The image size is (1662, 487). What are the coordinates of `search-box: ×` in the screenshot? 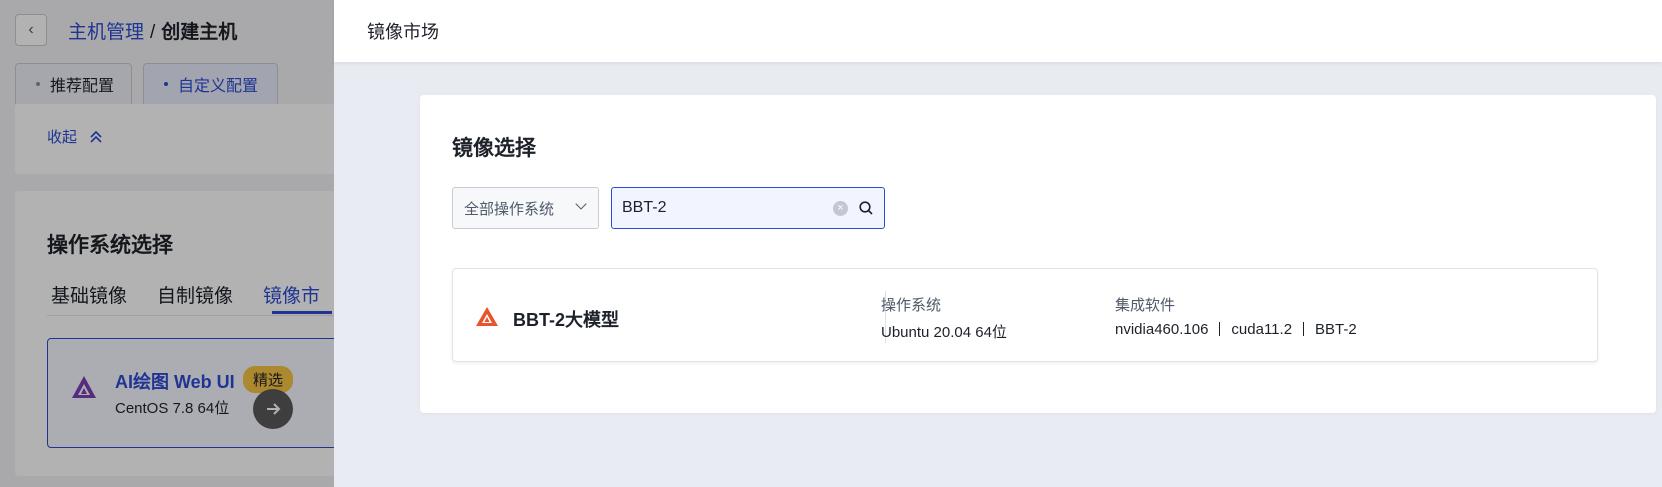 It's located at (748, 208).